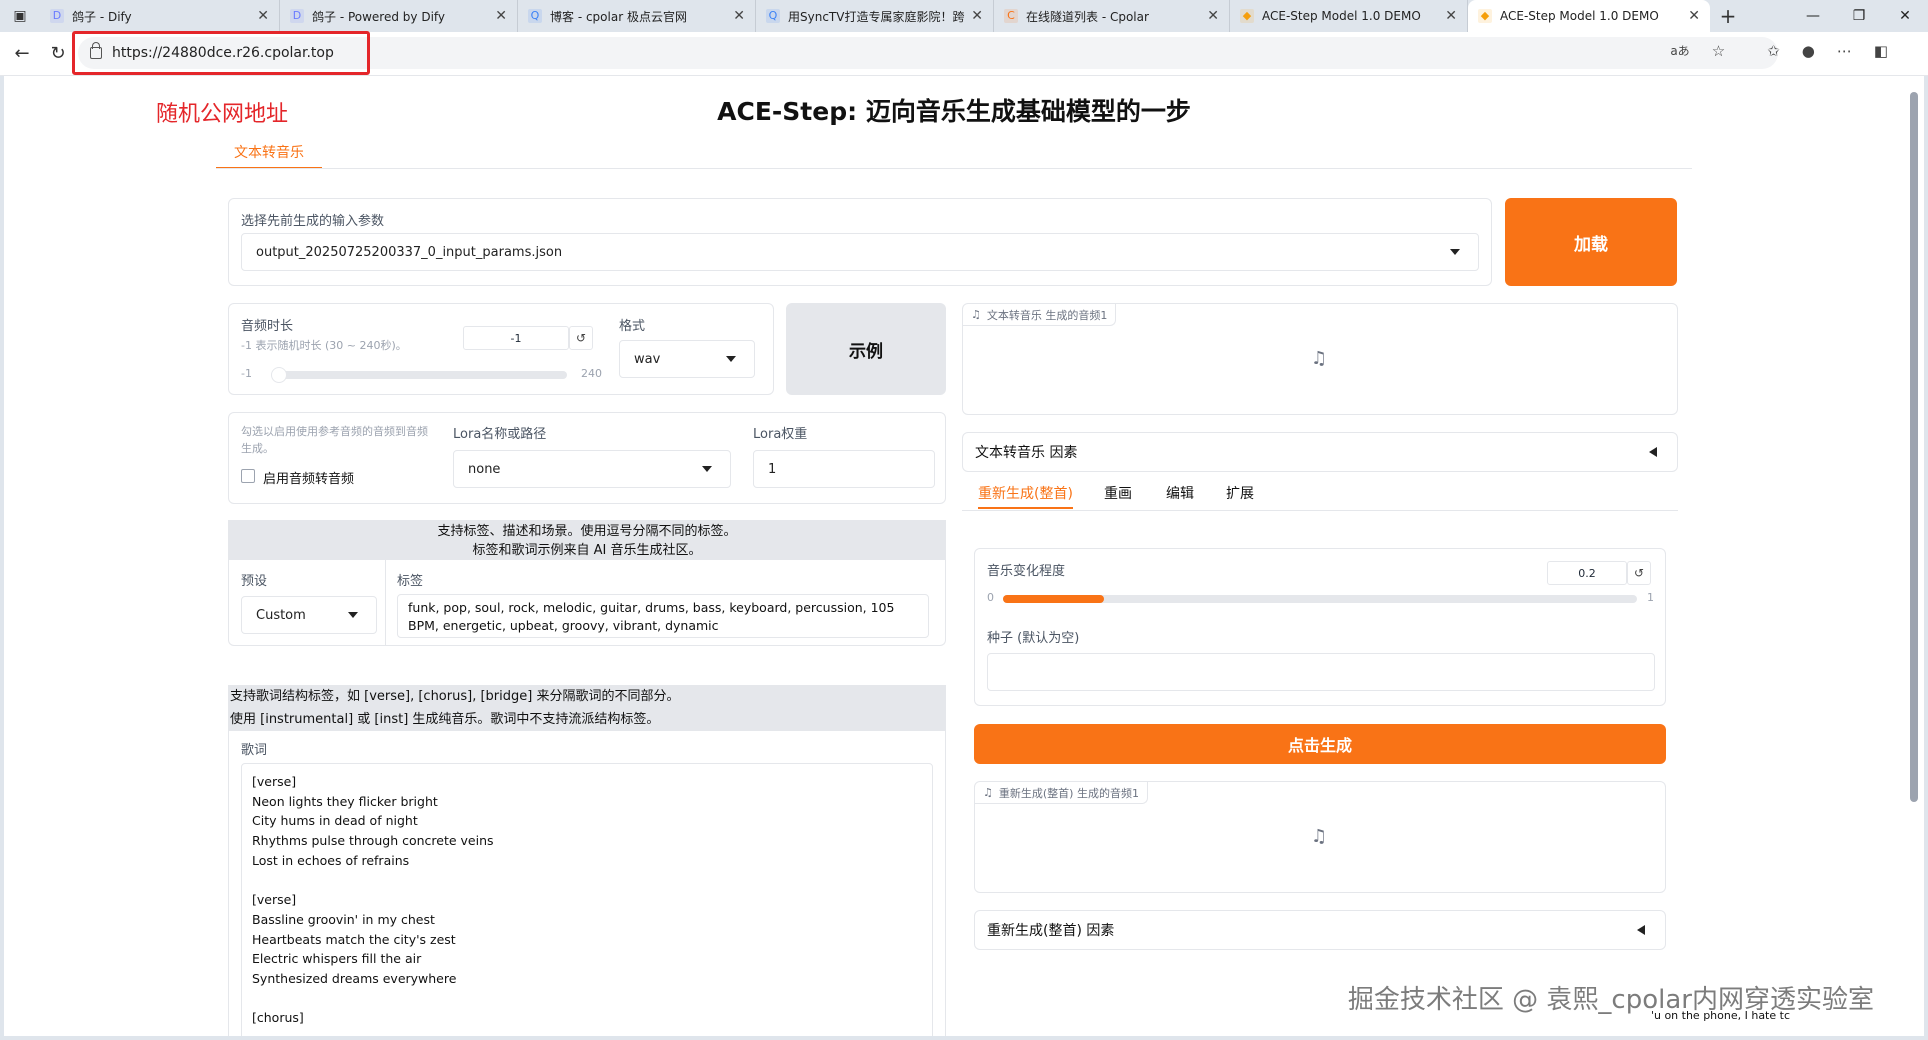  Describe the element at coordinates (1808, 51) in the screenshot. I see `profile-avatar-icon: ●` at that location.